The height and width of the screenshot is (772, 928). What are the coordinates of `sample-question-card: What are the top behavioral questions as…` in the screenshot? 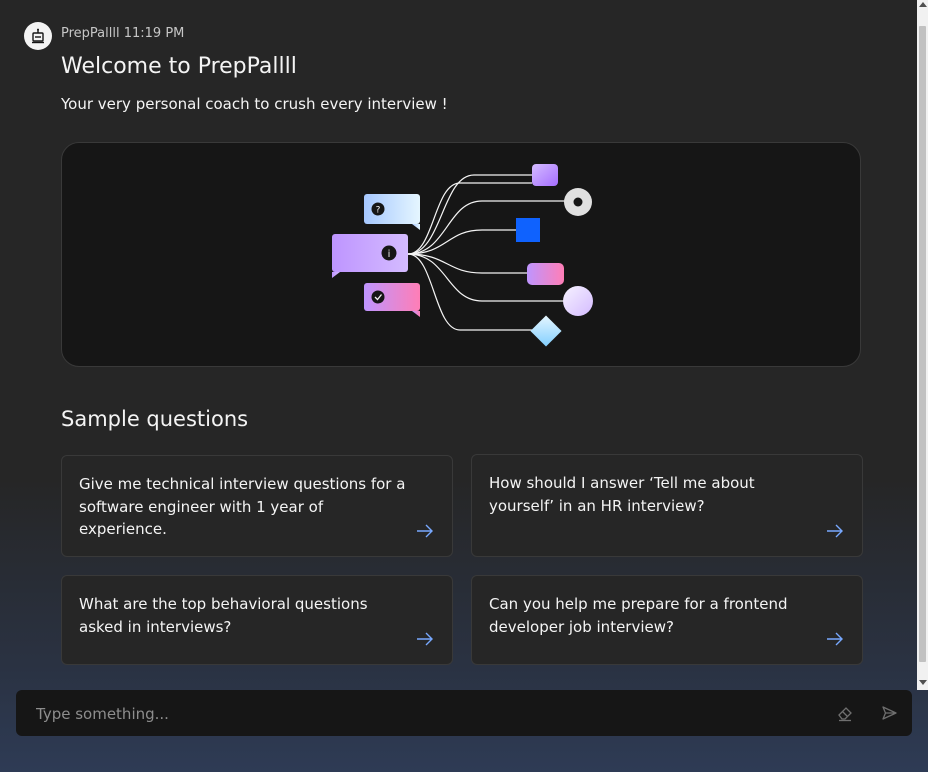 It's located at (257, 620).